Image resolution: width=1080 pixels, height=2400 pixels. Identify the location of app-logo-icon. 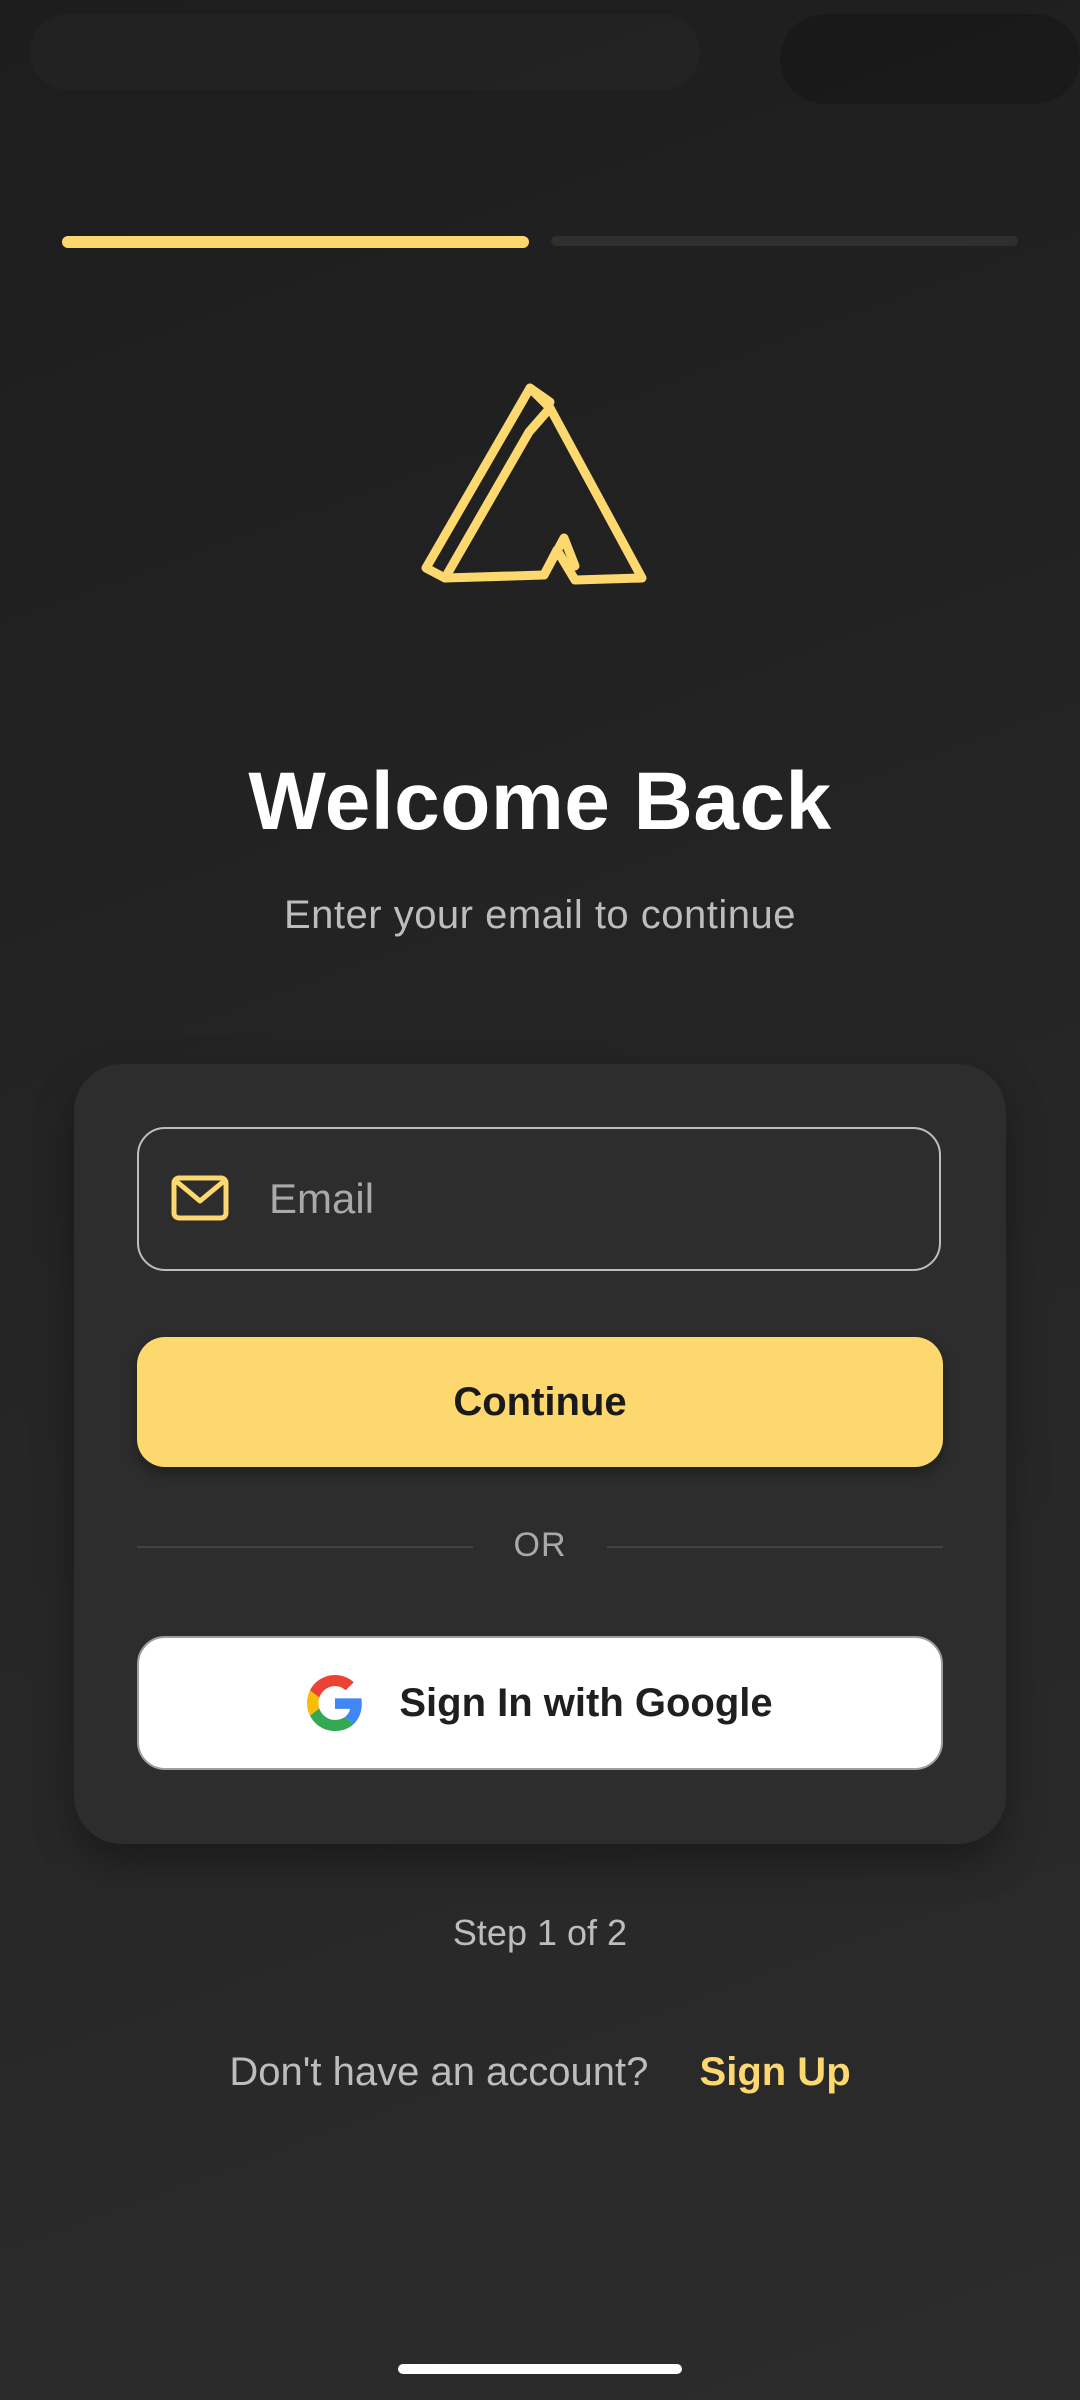
(534, 484).